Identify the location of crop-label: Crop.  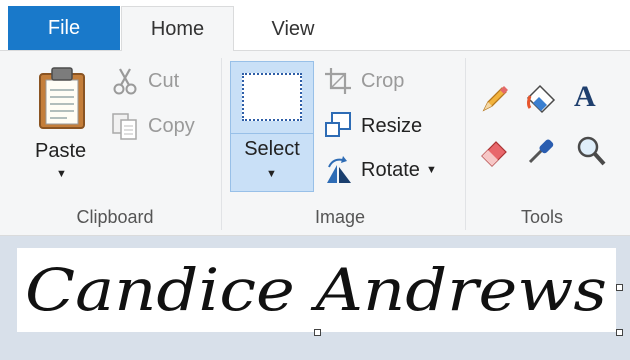
(383, 80).